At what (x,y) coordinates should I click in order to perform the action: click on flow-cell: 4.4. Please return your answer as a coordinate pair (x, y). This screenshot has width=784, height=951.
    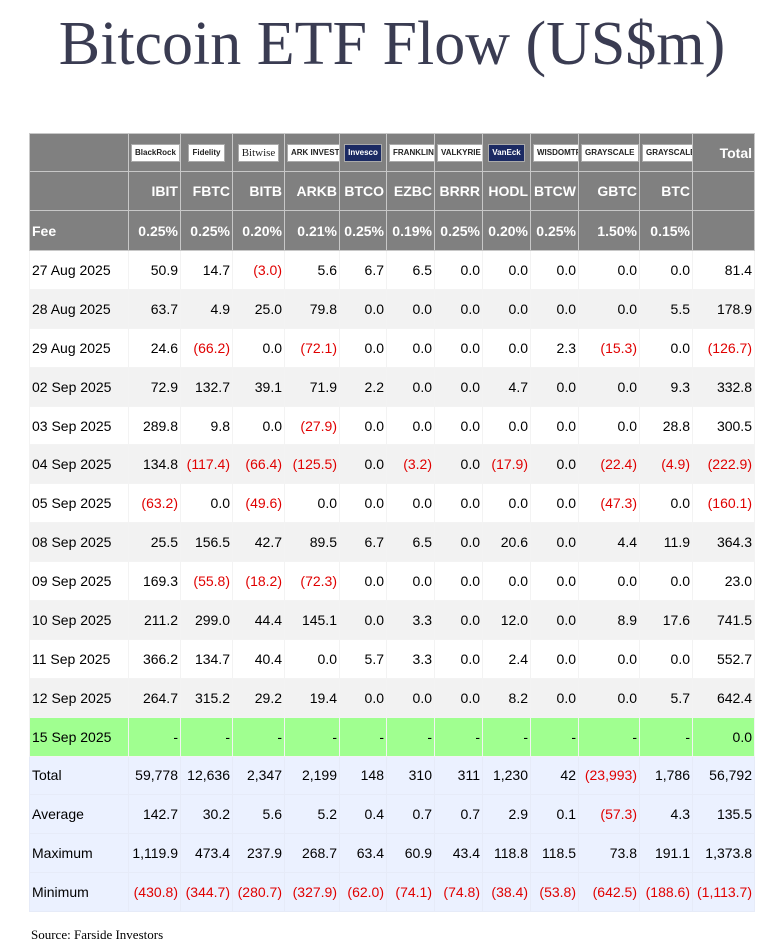
    Looking at the image, I should click on (609, 542).